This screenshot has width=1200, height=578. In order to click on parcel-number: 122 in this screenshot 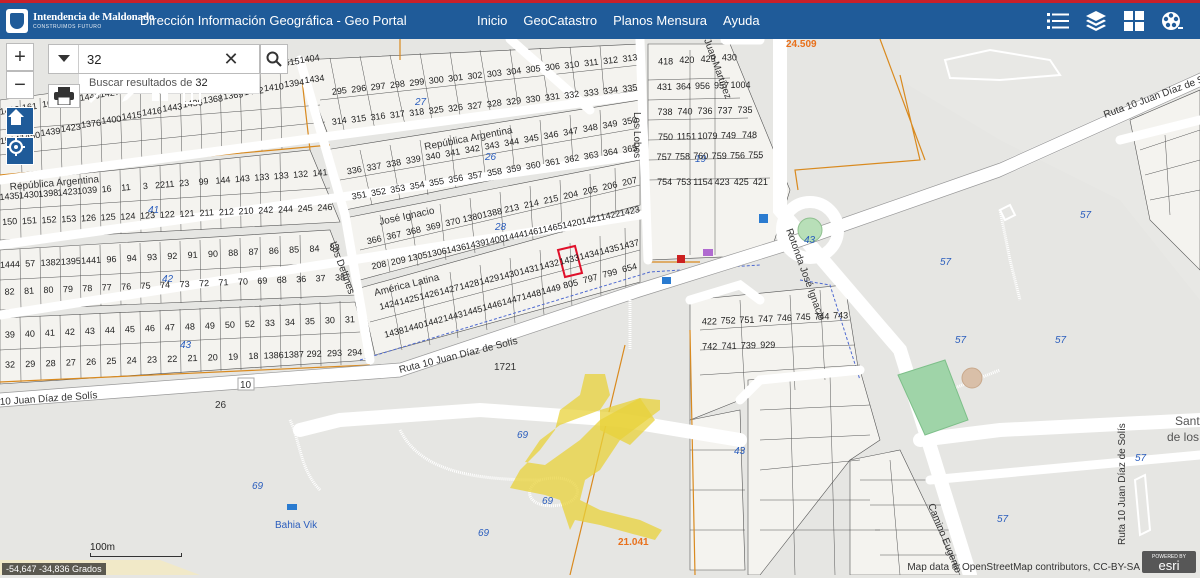, I will do `click(167, 214)`.